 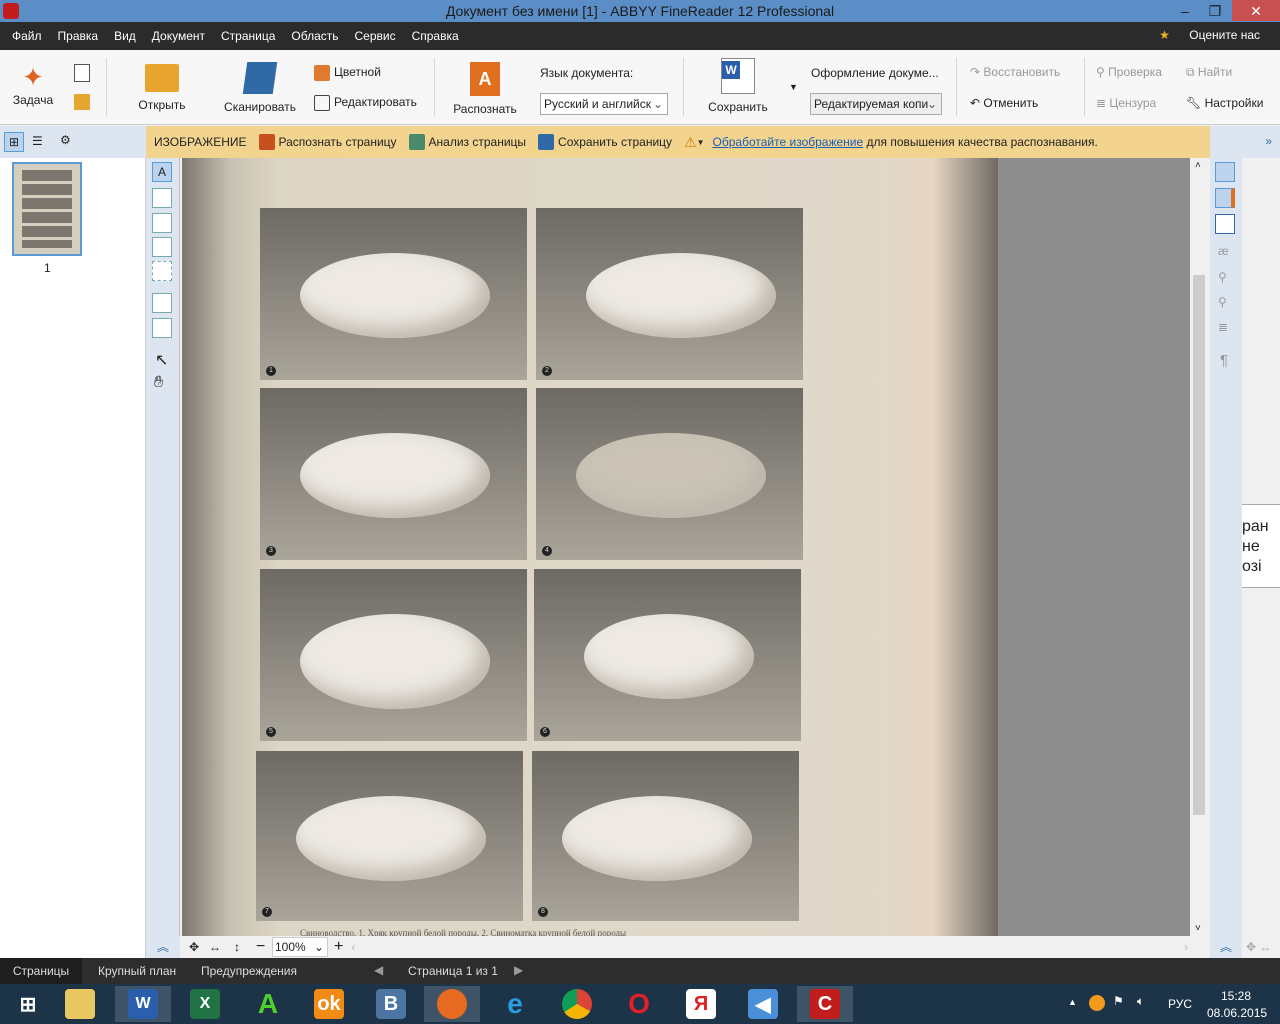 What do you see at coordinates (163, 947) in the screenshot?
I see `pages-panel-collapse: ︽` at bounding box center [163, 947].